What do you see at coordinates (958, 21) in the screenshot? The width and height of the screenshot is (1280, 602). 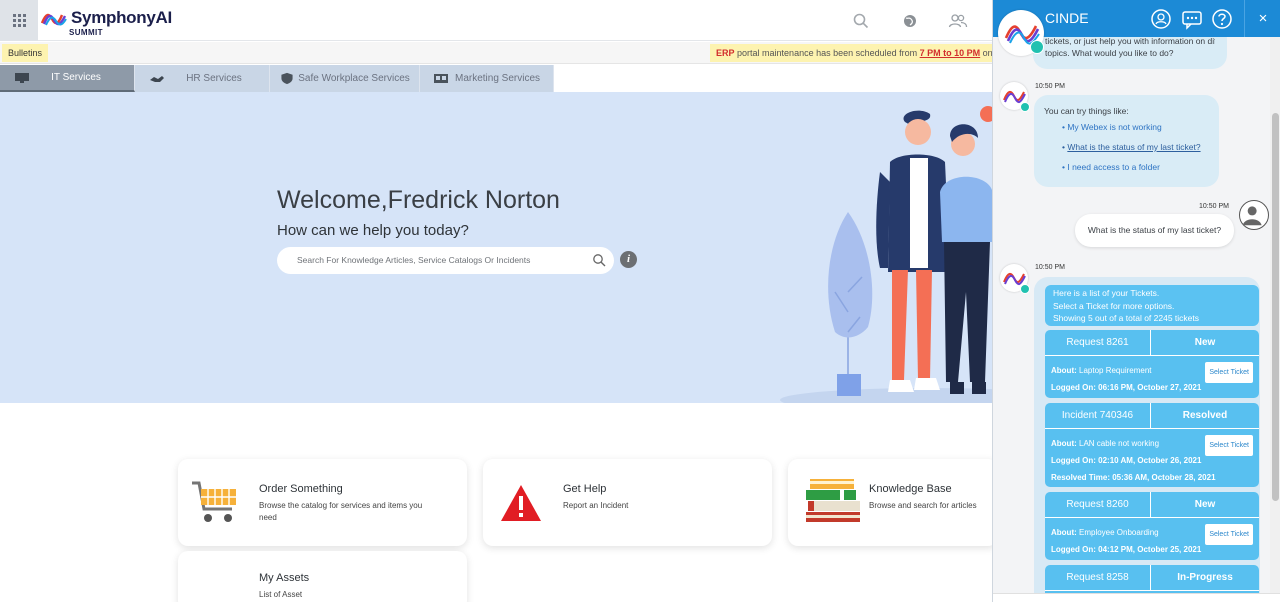 I see `users-icon` at bounding box center [958, 21].